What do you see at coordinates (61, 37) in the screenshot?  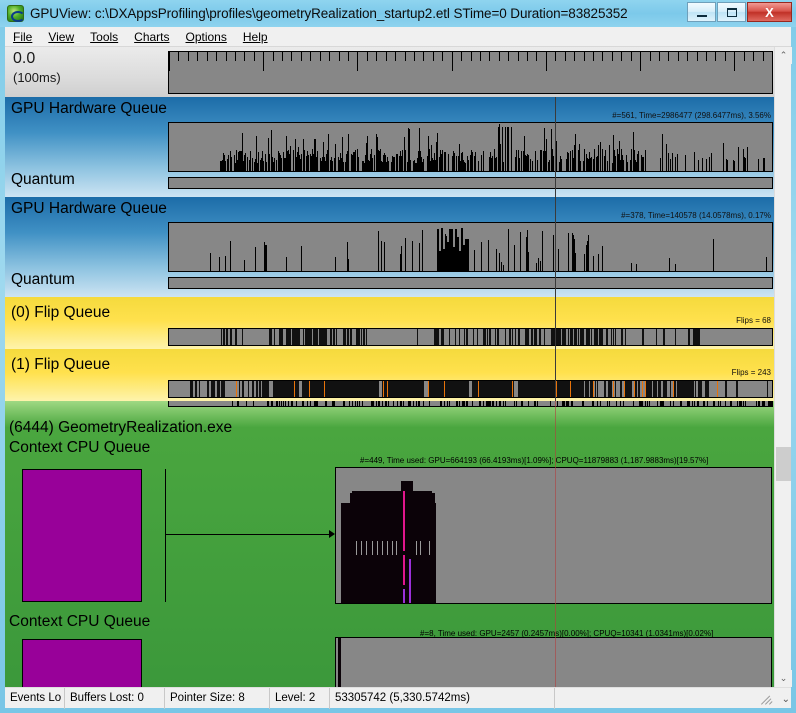 I see `menu-item-view: View` at bounding box center [61, 37].